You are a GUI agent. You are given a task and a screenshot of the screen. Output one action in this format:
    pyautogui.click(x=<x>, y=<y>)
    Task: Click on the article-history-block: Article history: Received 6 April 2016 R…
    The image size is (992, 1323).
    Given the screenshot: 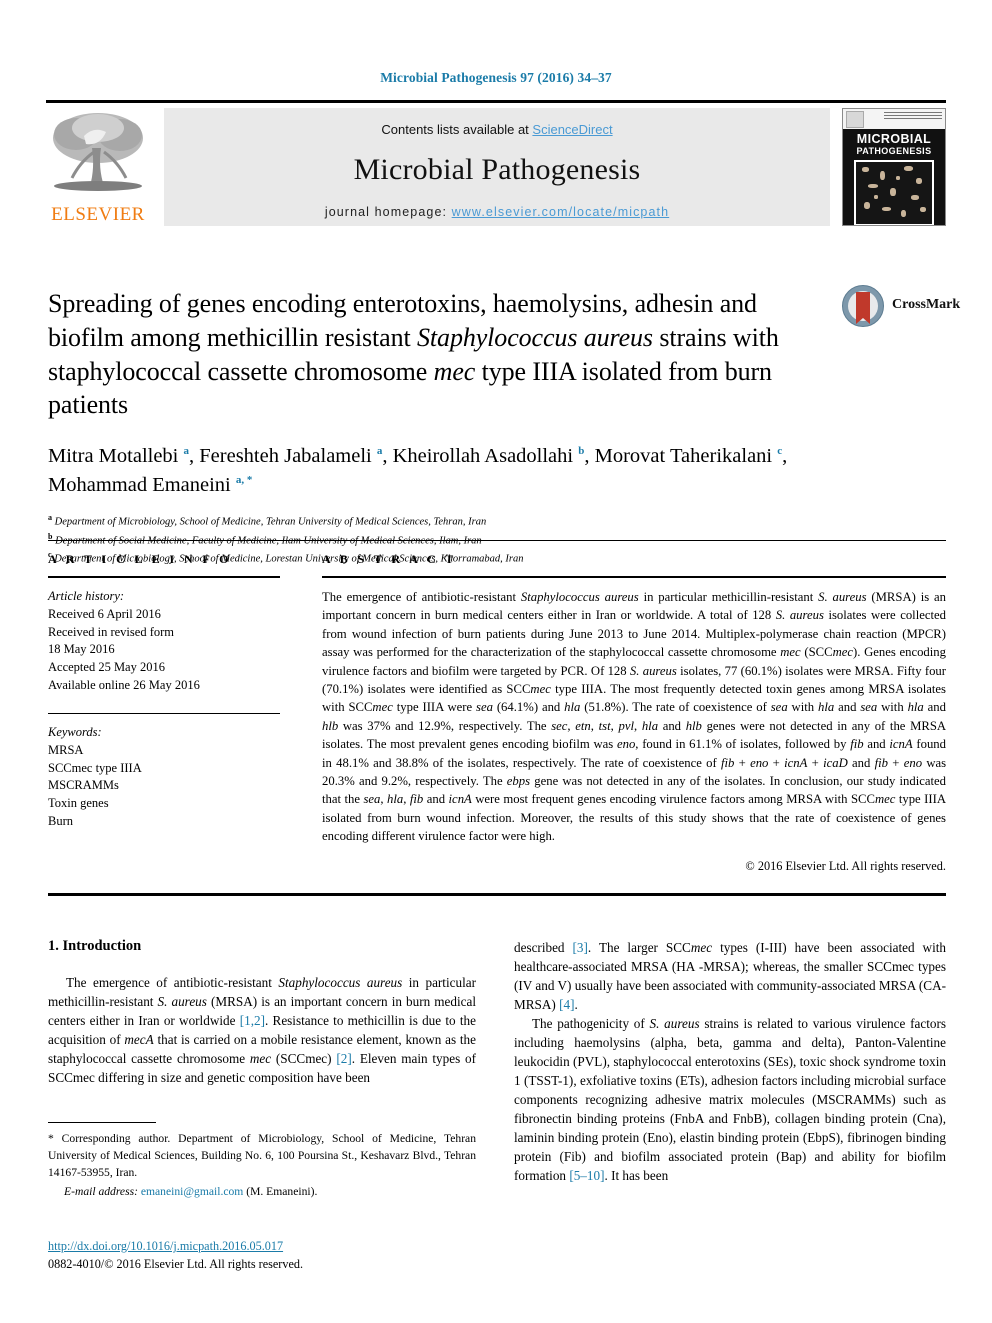 What is the action you would take?
    pyautogui.click(x=164, y=641)
    